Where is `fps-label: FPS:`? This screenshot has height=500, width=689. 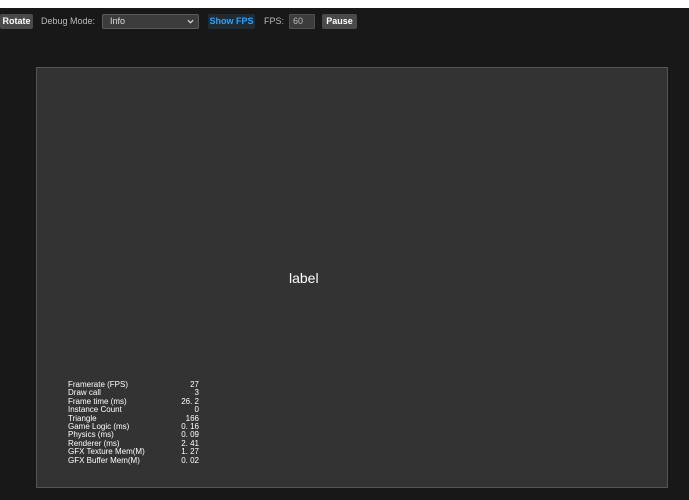 fps-label: FPS: is located at coordinates (274, 21).